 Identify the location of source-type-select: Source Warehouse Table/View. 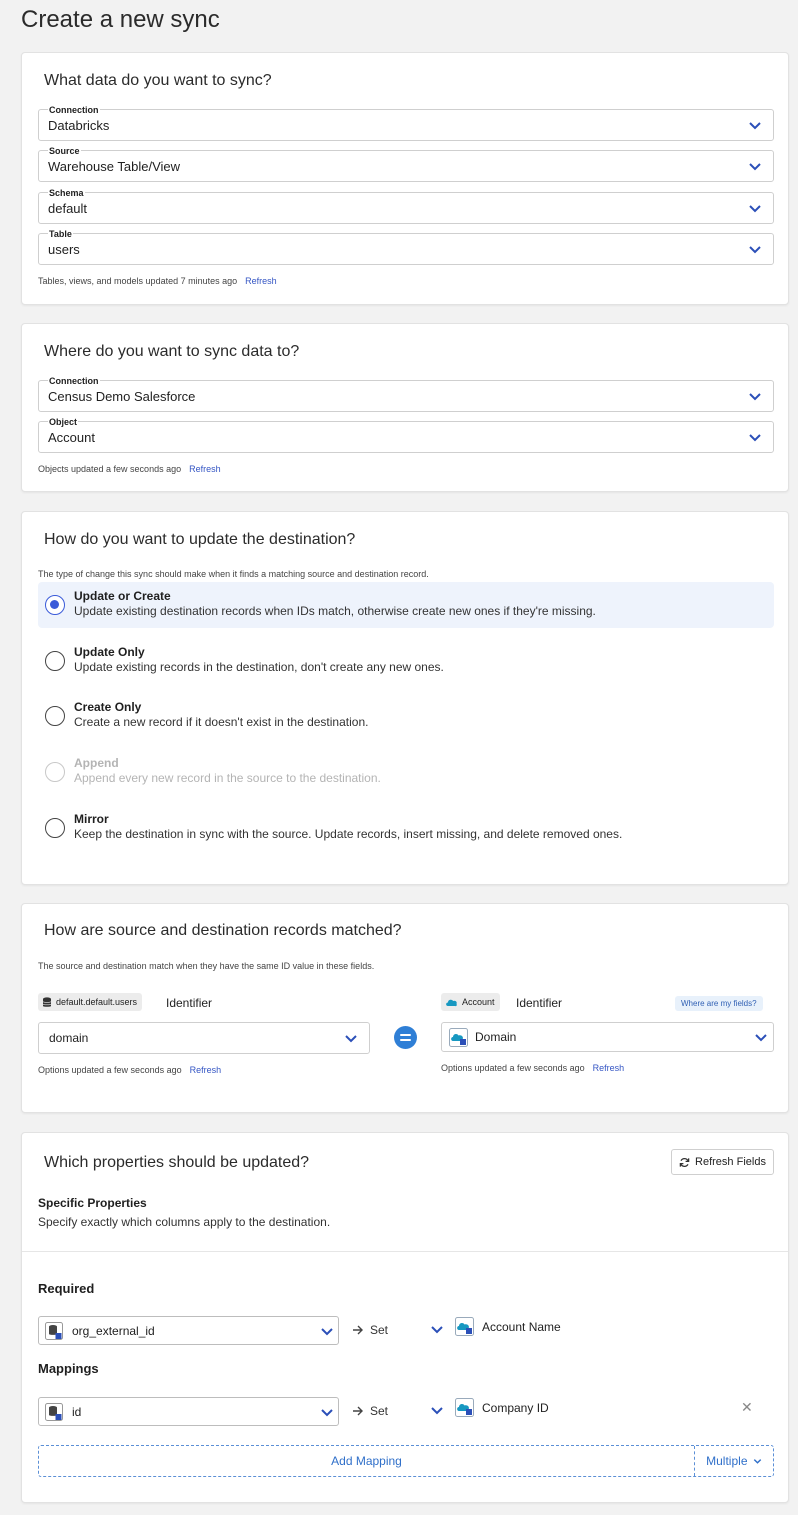
(406, 164).